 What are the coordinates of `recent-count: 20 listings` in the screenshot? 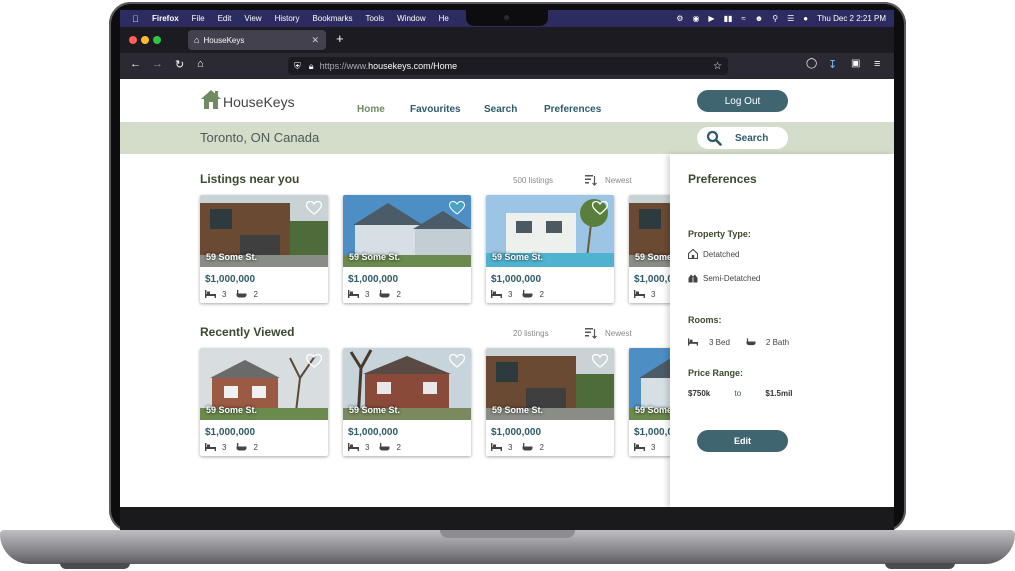 It's located at (531, 333).